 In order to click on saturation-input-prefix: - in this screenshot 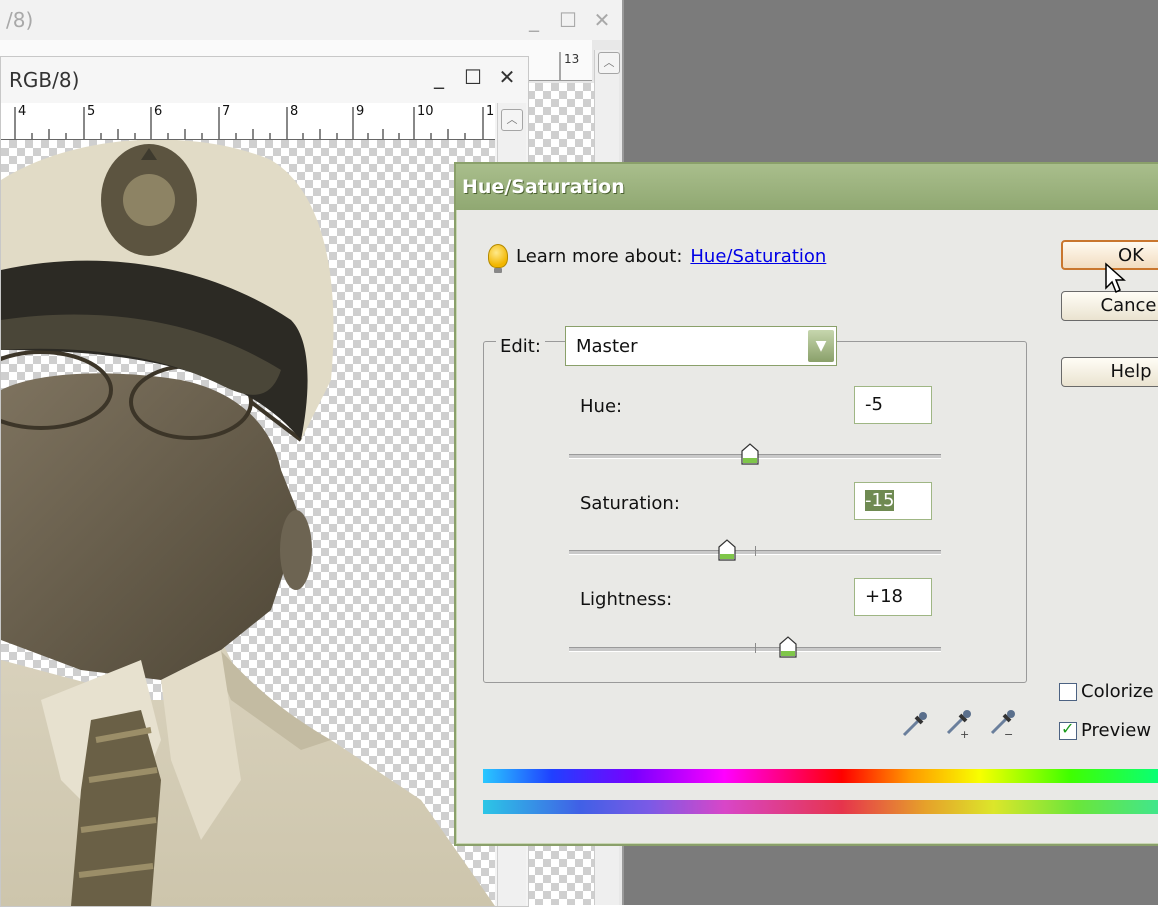, I will do `click(868, 500)`.